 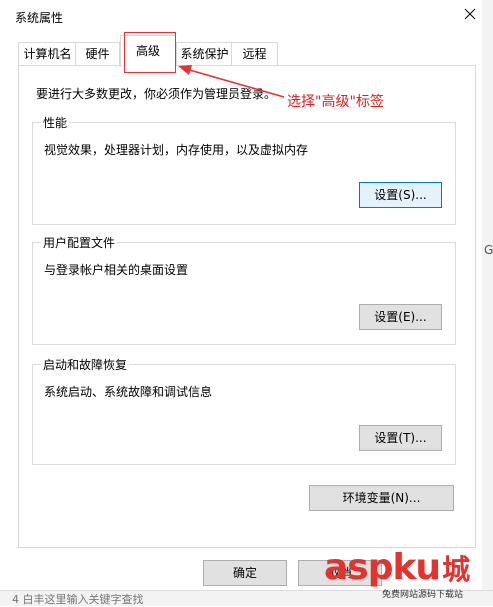 I want to click on startup-recovery-title: 启动和故障恢复, so click(x=85, y=364).